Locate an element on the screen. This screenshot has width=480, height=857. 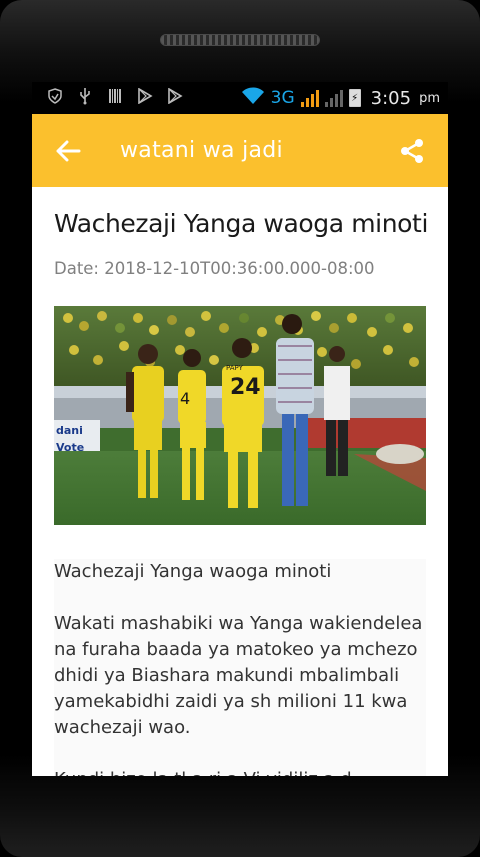
jersey-number: 24 is located at coordinates (245, 387).